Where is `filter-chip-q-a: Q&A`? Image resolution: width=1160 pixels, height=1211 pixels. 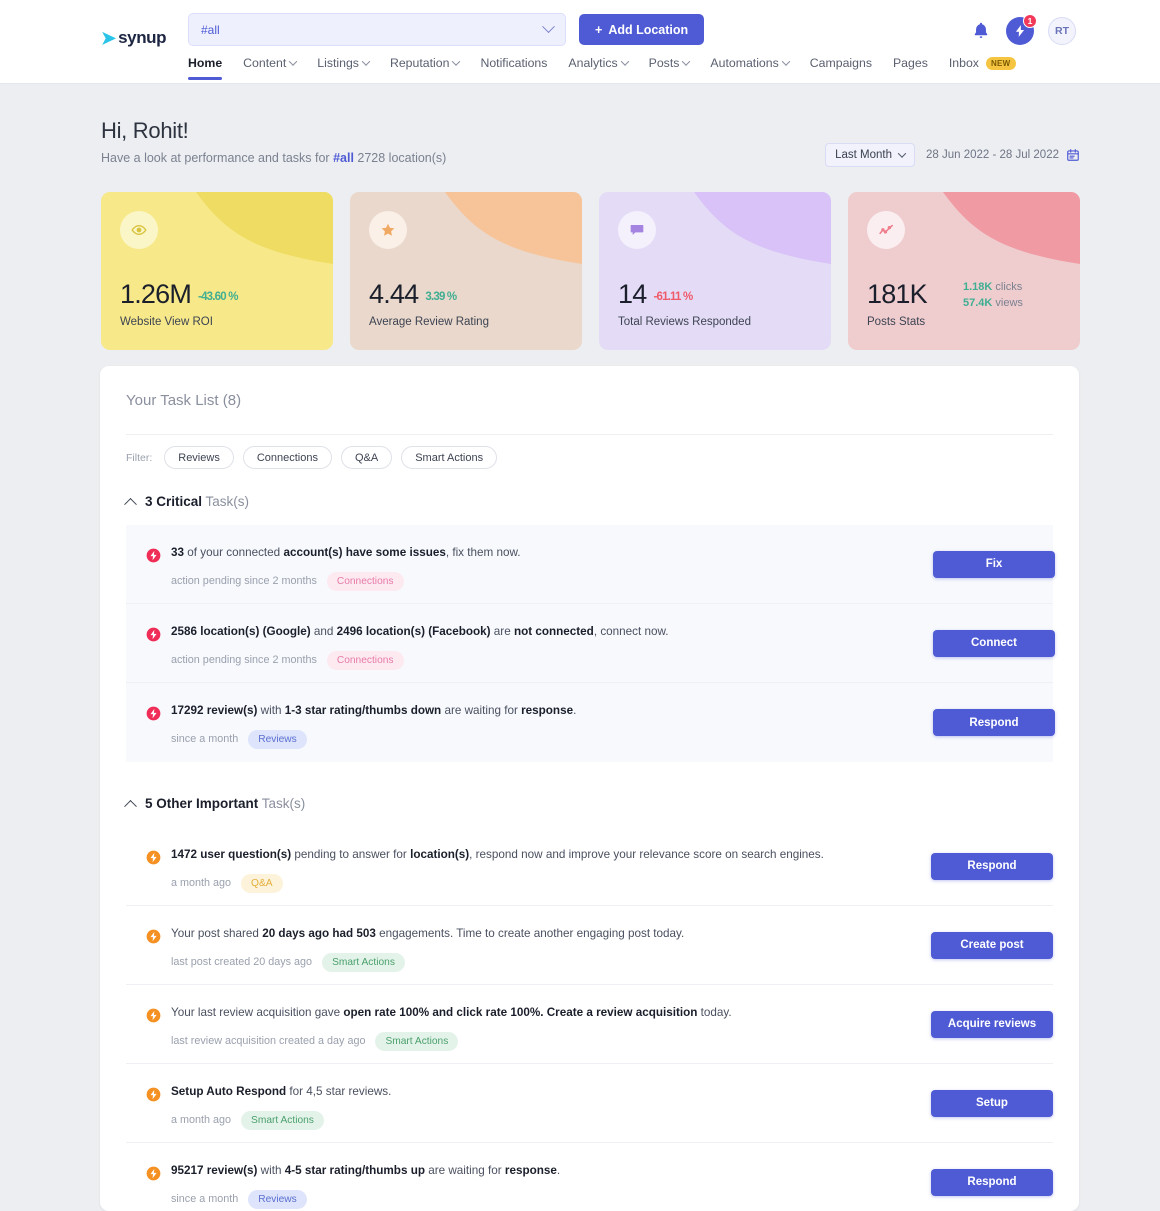
filter-chip-q-a: Q&A is located at coordinates (366, 457).